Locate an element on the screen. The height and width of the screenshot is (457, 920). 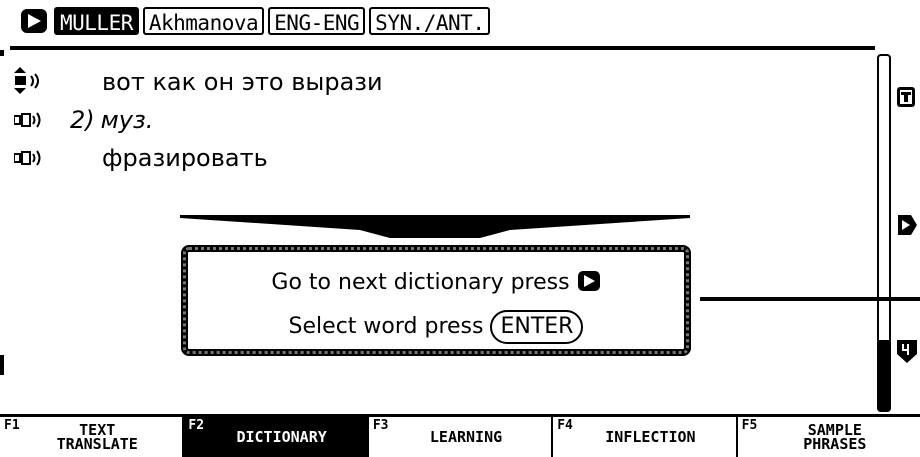
f1-text-translate-key: F1 TEXT TRANSLATE is located at coordinates (92, 437).